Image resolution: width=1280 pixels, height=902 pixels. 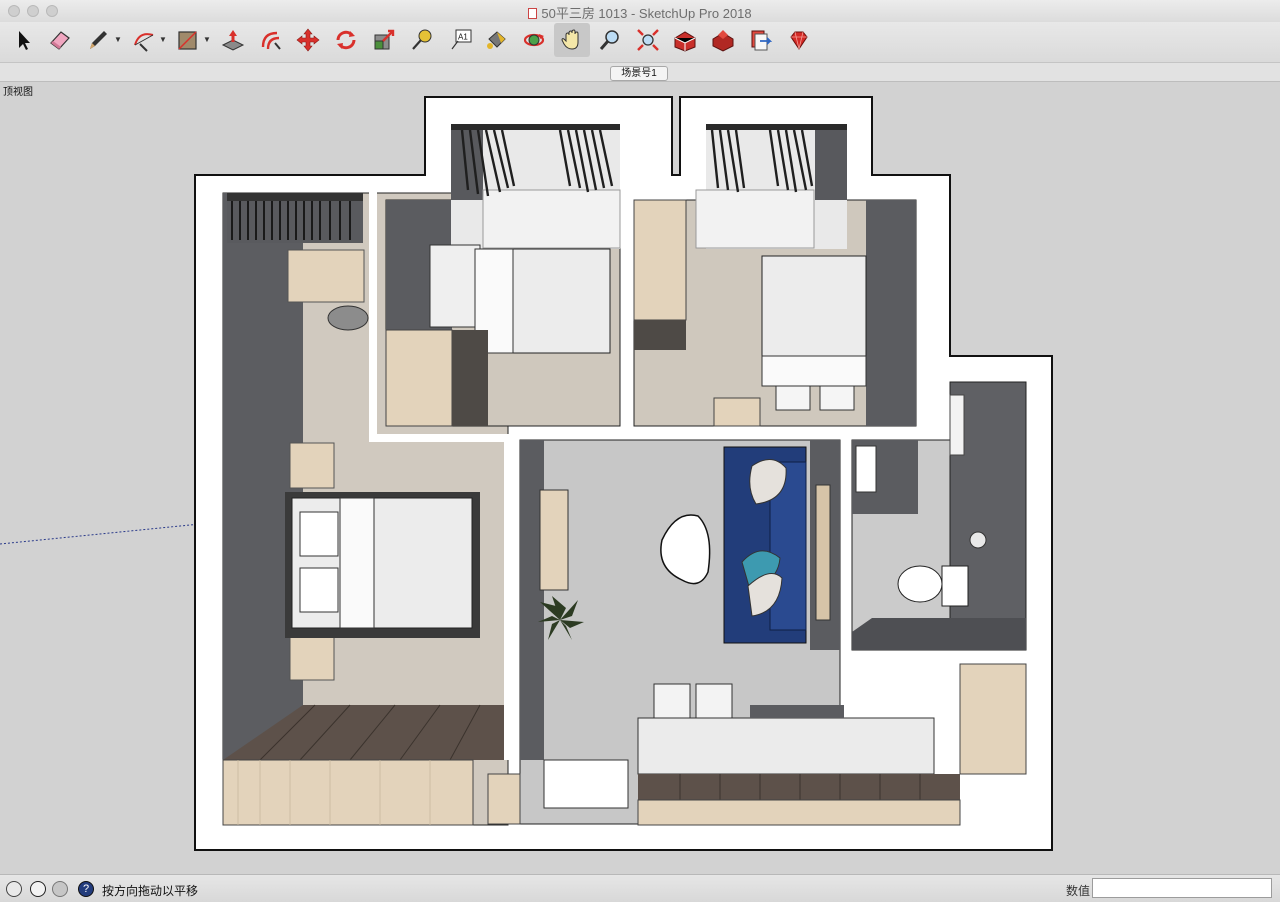 I want to click on extension-warehouse-tool, so click(x=723, y=40).